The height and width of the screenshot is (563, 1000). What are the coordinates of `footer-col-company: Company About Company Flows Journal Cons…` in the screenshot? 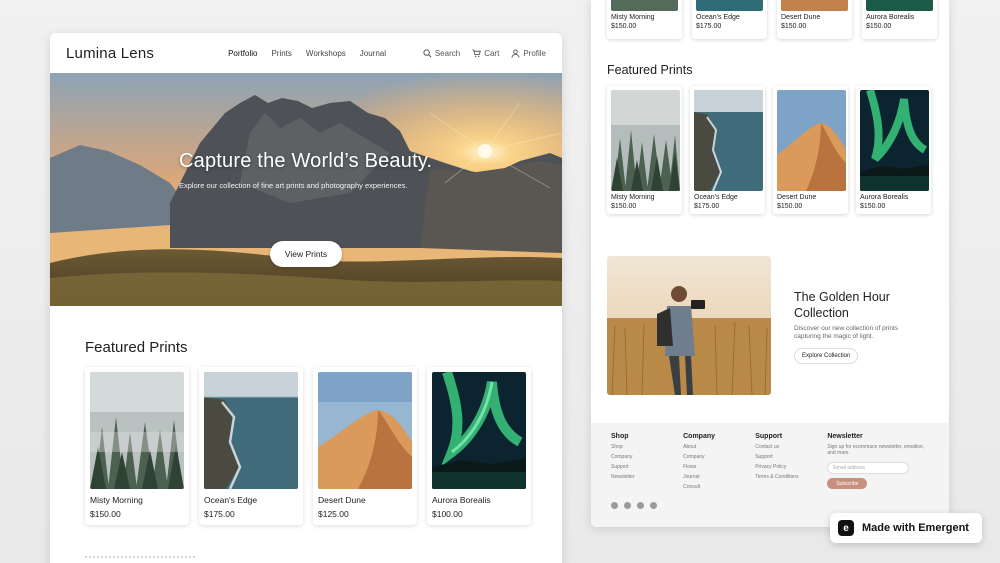 It's located at (719, 463).